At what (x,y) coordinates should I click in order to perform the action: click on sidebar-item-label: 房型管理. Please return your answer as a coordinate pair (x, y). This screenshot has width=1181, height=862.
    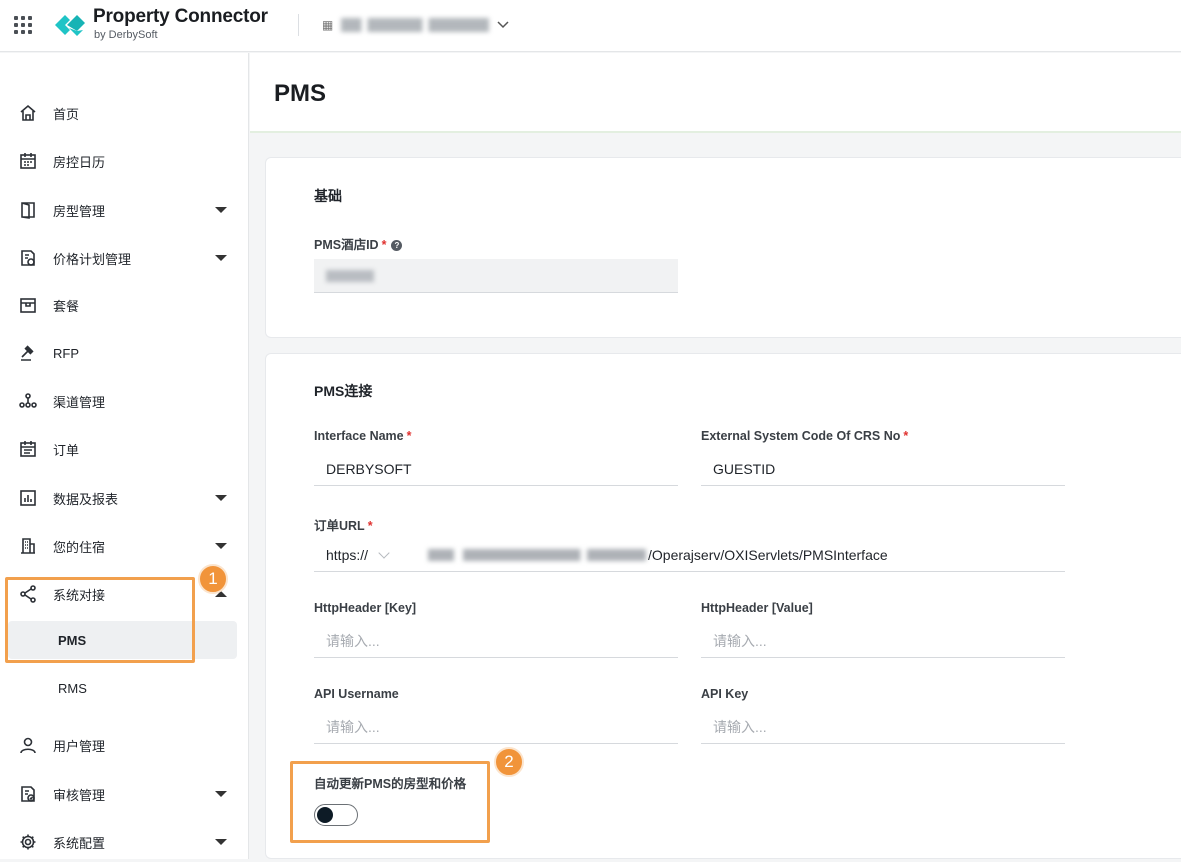
    Looking at the image, I should click on (79, 211).